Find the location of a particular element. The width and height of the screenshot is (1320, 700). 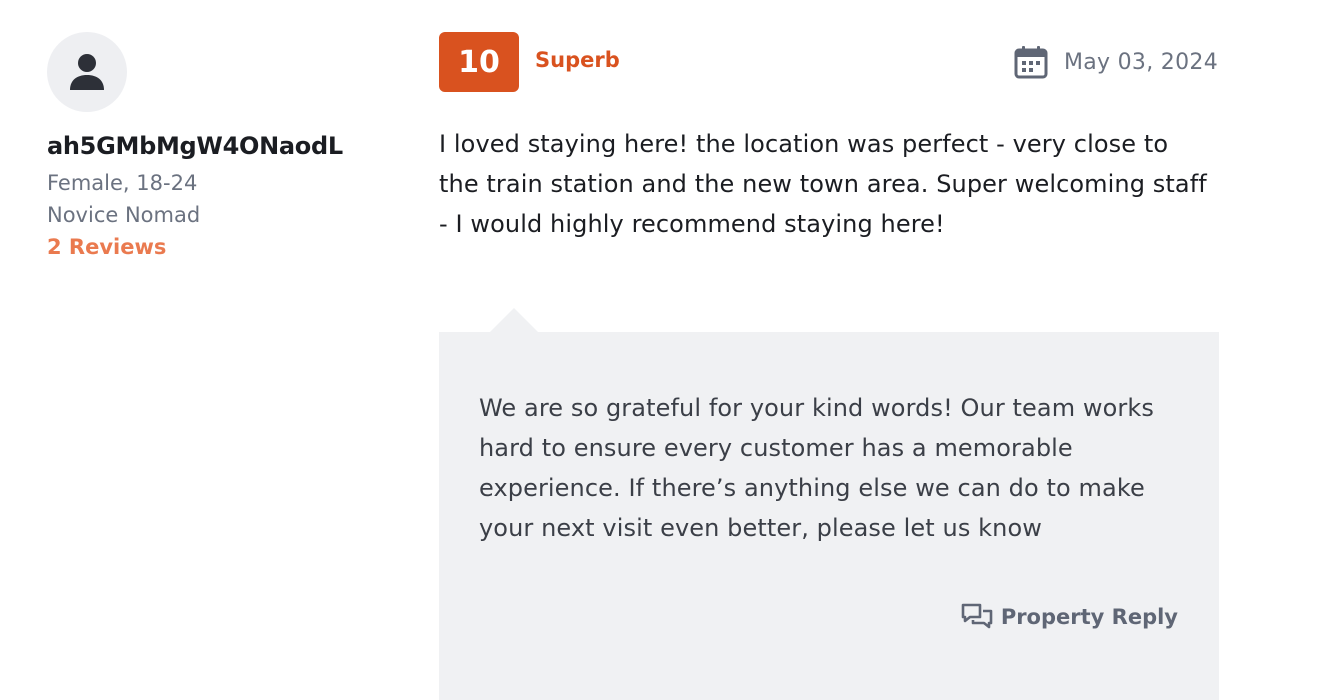

reviewer-name: ah5GMbMgW4ONaodL is located at coordinates (195, 146).